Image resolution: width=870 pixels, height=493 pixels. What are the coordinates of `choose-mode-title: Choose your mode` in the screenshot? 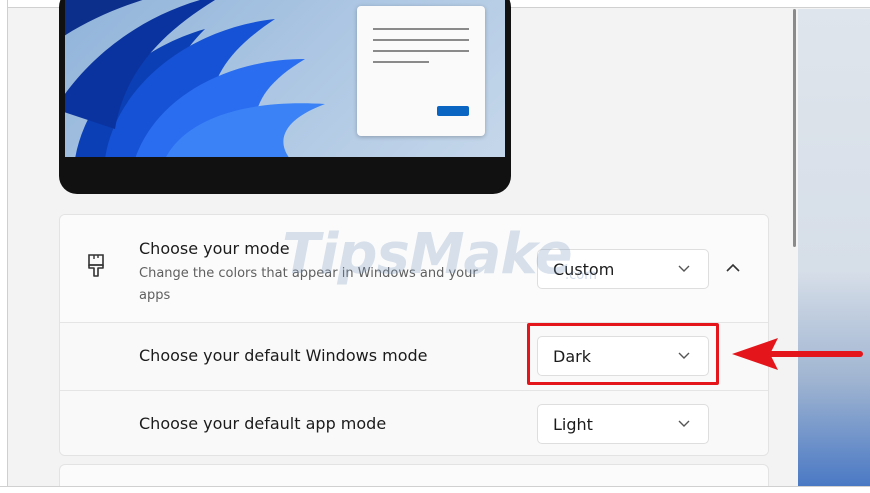 It's located at (214, 248).